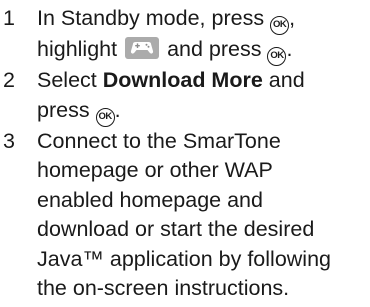 This screenshot has width=370, height=307. I want to click on step-line: enabled homepage and, so click(150, 199).